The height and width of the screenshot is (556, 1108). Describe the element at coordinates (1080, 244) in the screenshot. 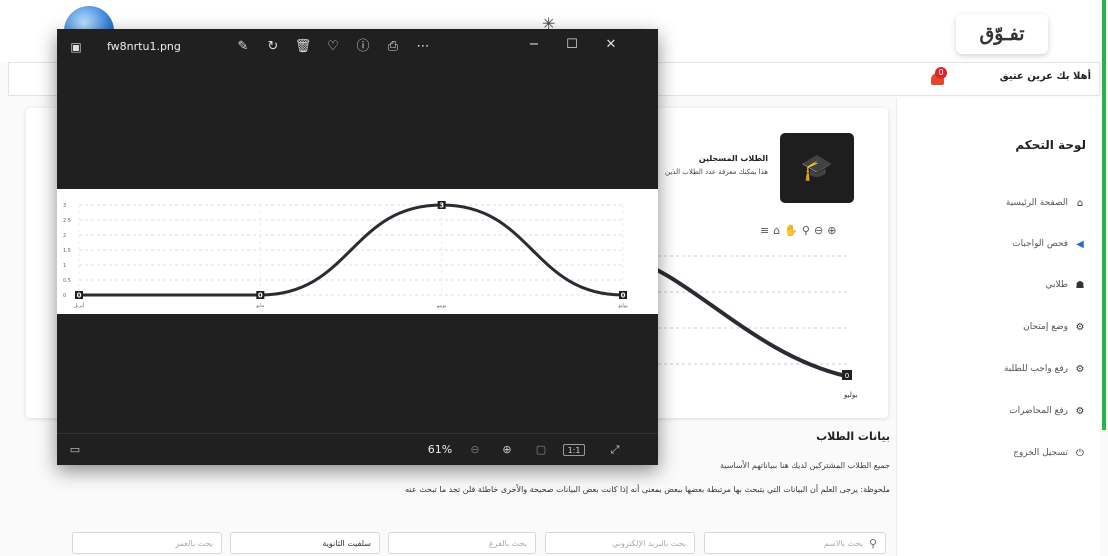

I see `megaphone-icon: ◀` at that location.